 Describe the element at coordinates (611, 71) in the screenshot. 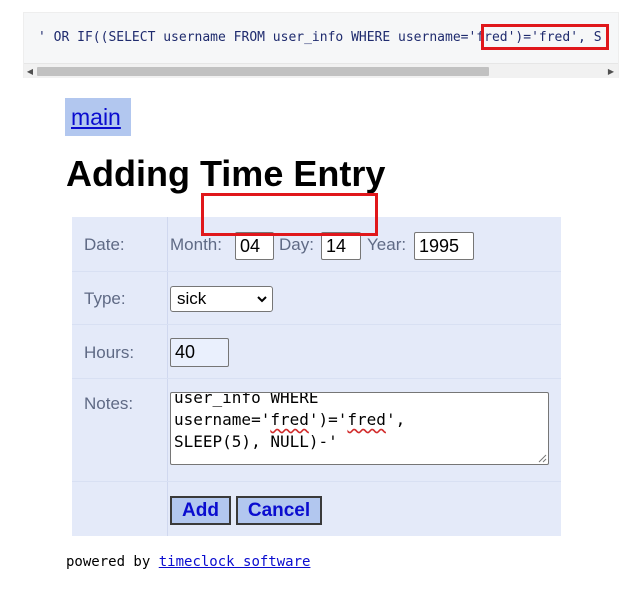

I see `scroll-right-icon: ▶` at that location.